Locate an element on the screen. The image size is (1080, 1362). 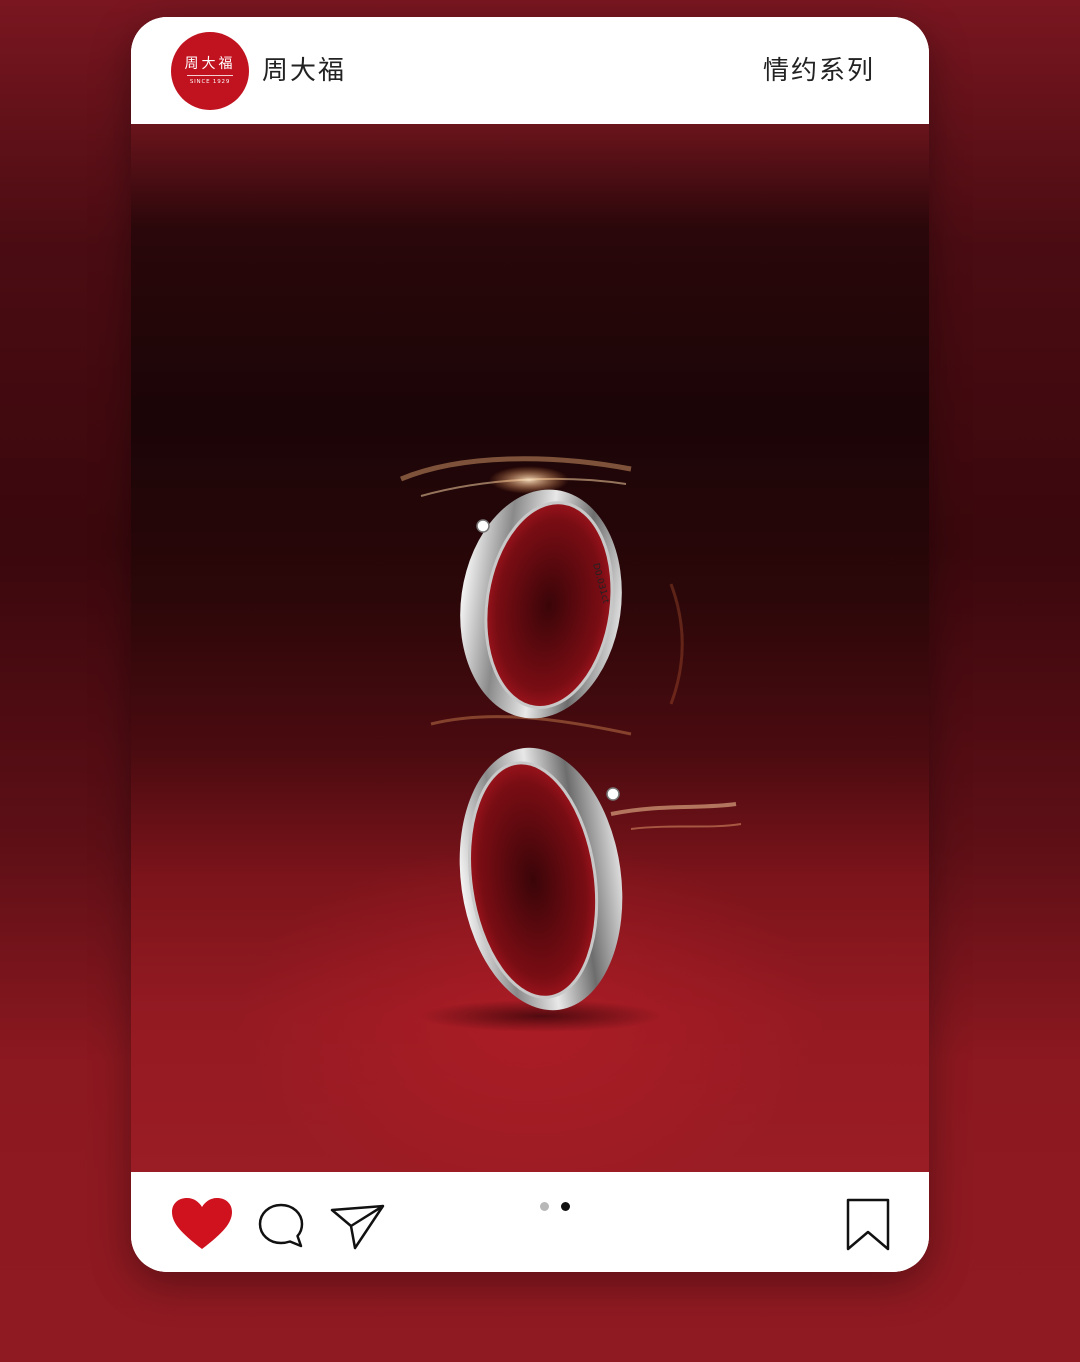
avatar: 周大福 SINCE 1929 is located at coordinates (210, 71).